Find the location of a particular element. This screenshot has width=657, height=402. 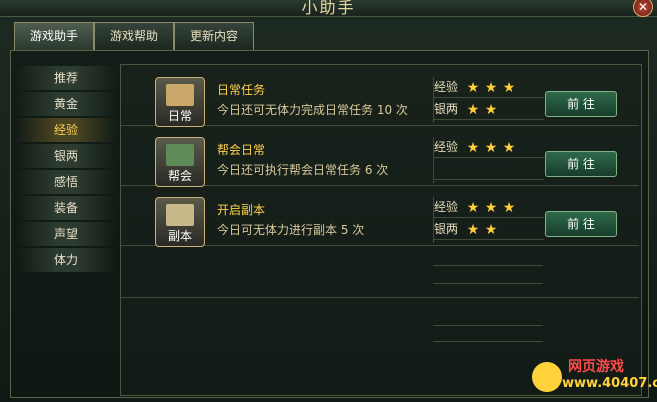

task-name: 开启副本 is located at coordinates (241, 210).